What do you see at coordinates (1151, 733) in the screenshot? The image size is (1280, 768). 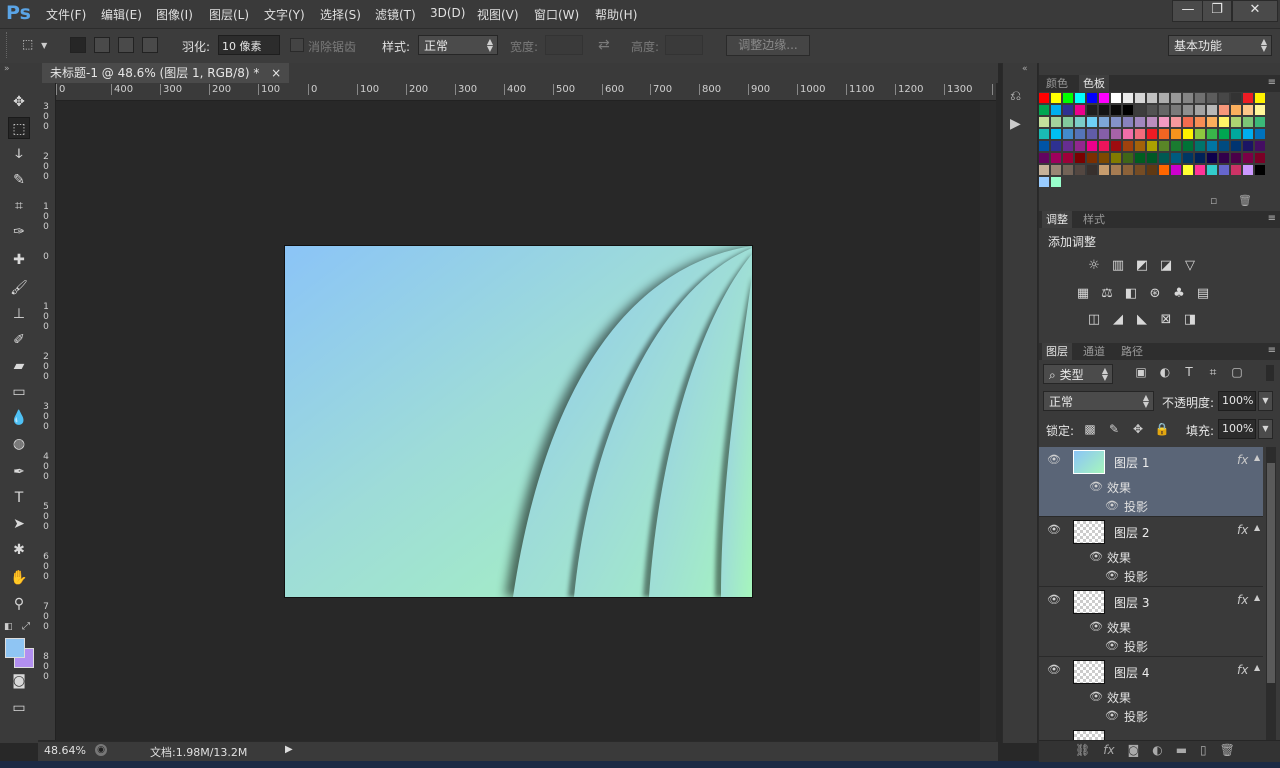 I see `layer-row-partial` at bounding box center [1151, 733].